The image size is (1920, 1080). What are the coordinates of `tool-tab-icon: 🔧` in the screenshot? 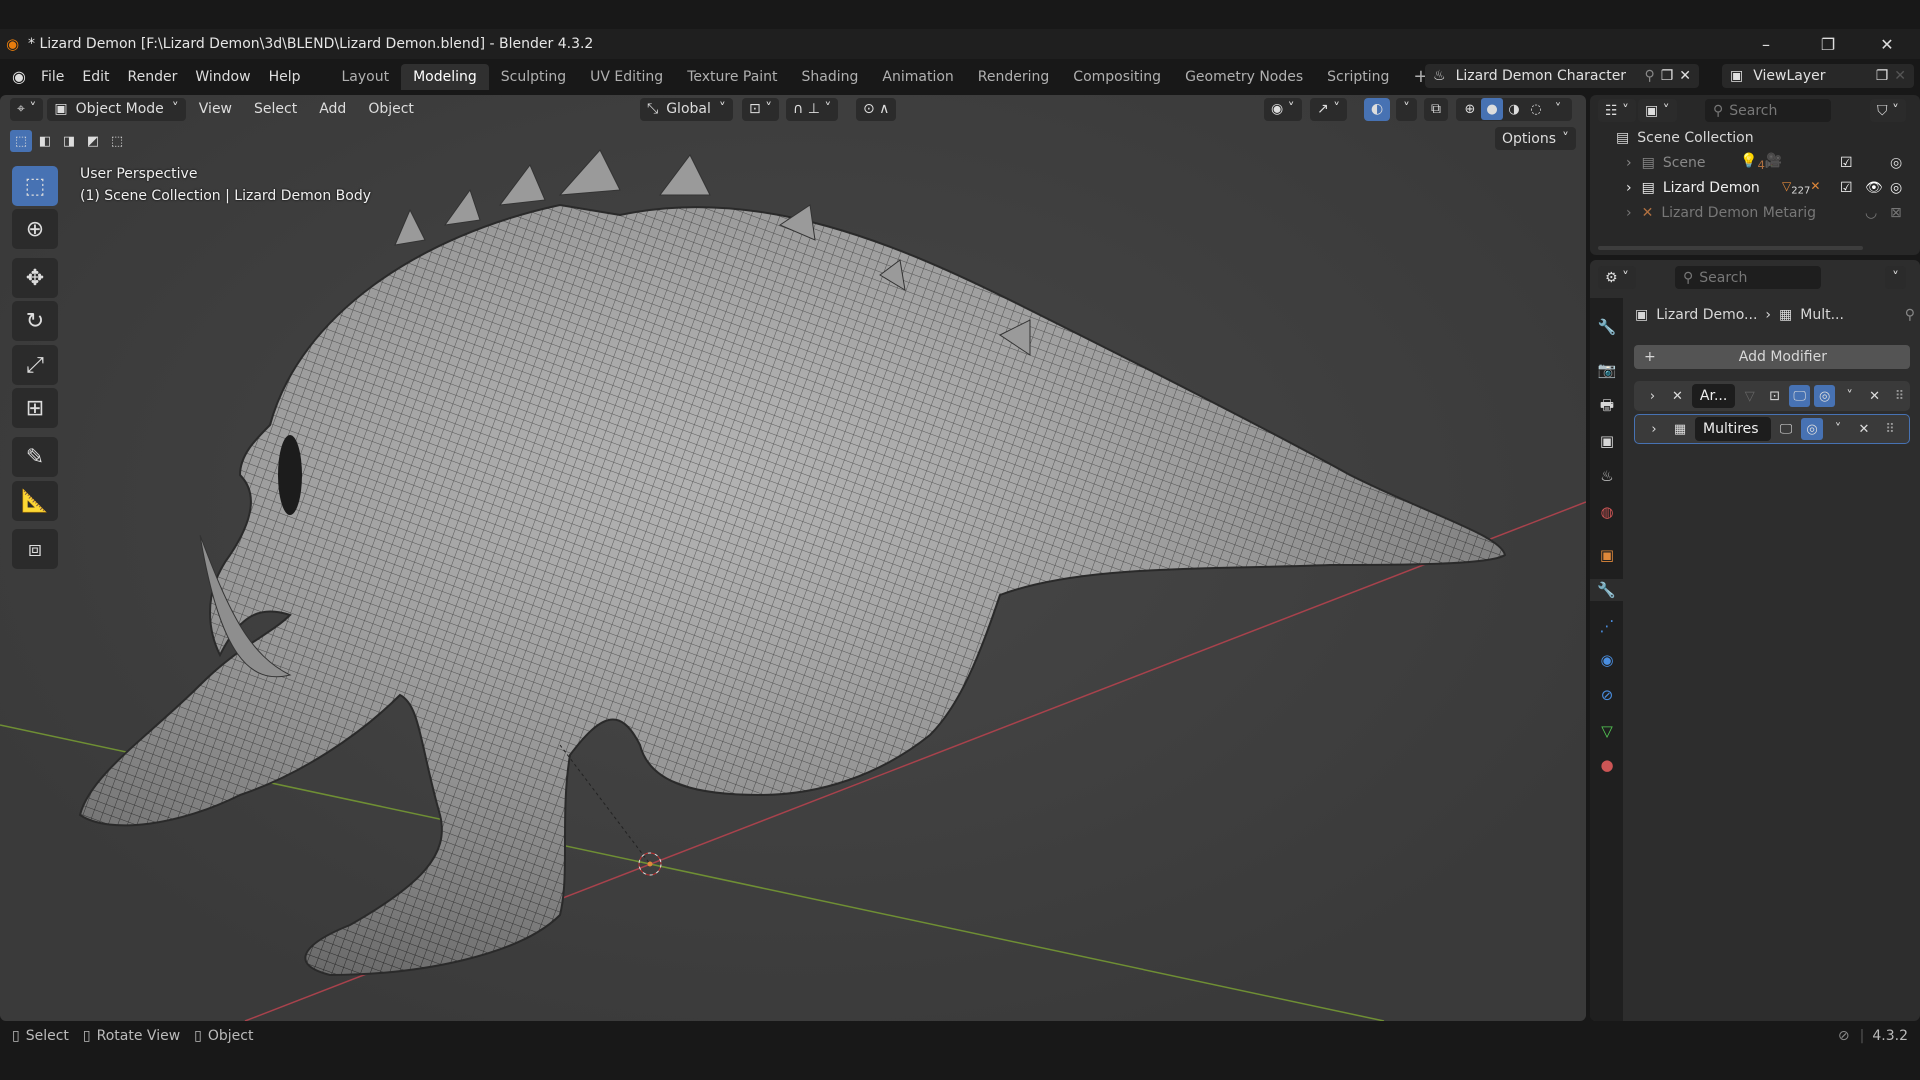 It's located at (1607, 327).